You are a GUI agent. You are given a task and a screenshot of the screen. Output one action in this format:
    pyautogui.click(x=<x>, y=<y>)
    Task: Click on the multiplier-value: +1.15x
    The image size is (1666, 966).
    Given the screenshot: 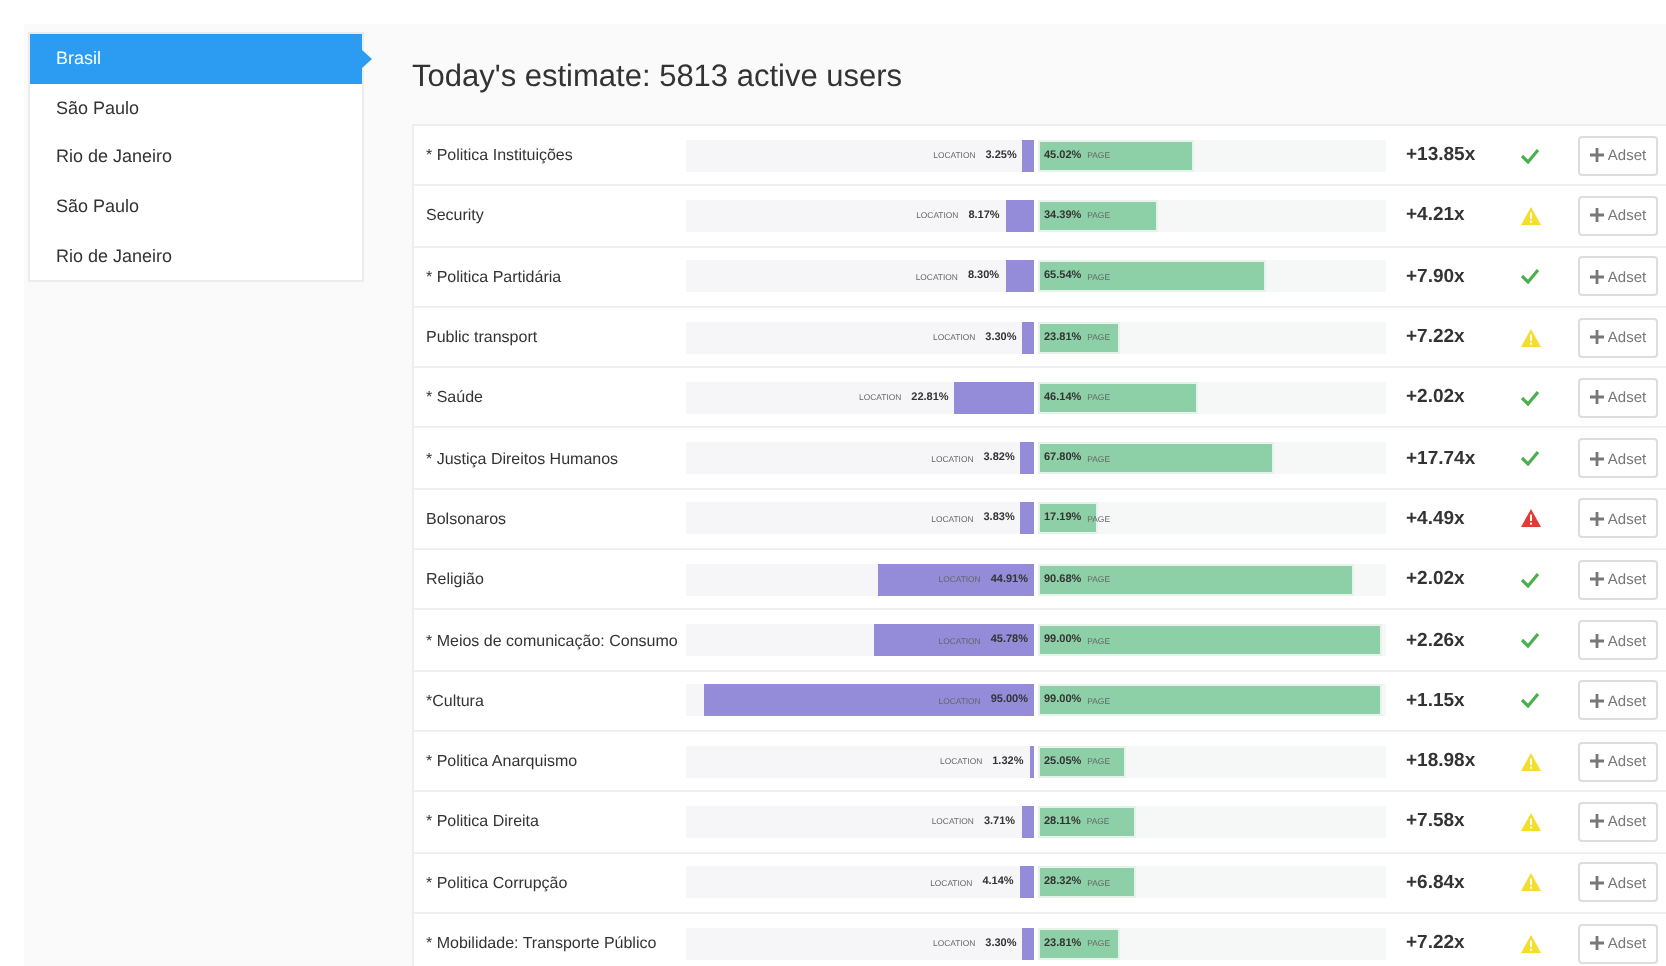 What is the action you would take?
    pyautogui.click(x=1436, y=700)
    